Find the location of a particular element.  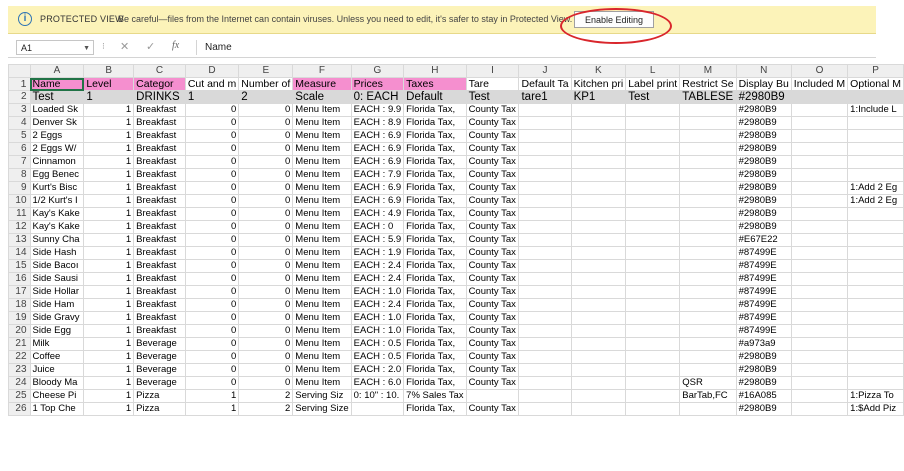

cell: 1:$Add Piz is located at coordinates (875, 409).